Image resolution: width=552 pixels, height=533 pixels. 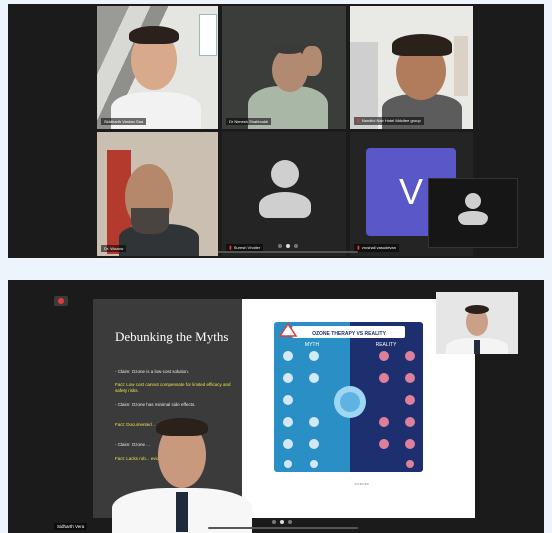 I want to click on infographic-caption: SOURCES, so click(x=361, y=484).